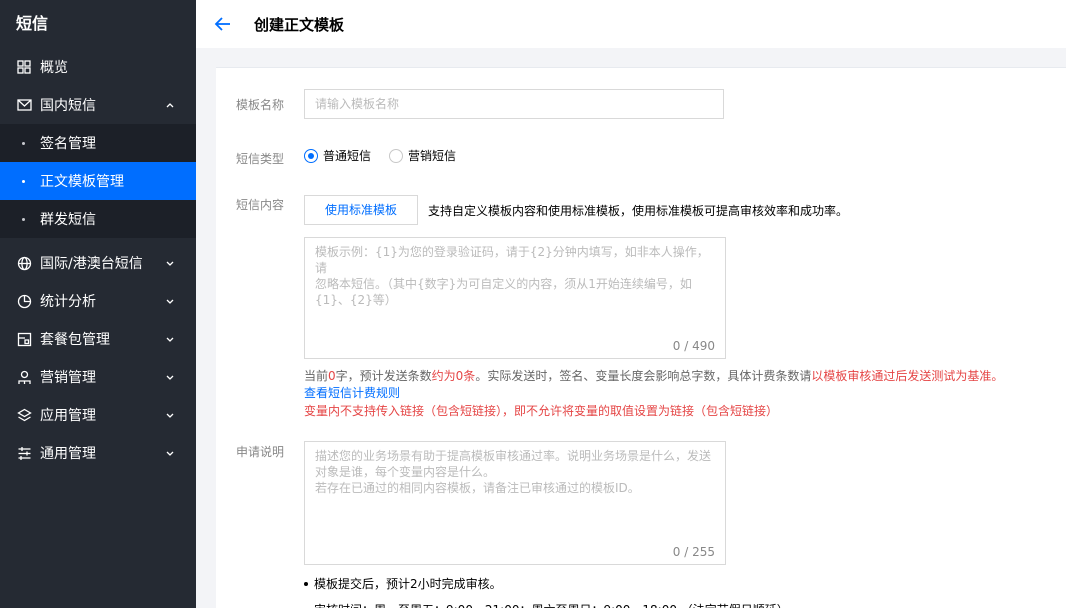 The height and width of the screenshot is (608, 1066). What do you see at coordinates (514, 104) in the screenshot?
I see `template-name-input: 请输入模板名称` at bounding box center [514, 104].